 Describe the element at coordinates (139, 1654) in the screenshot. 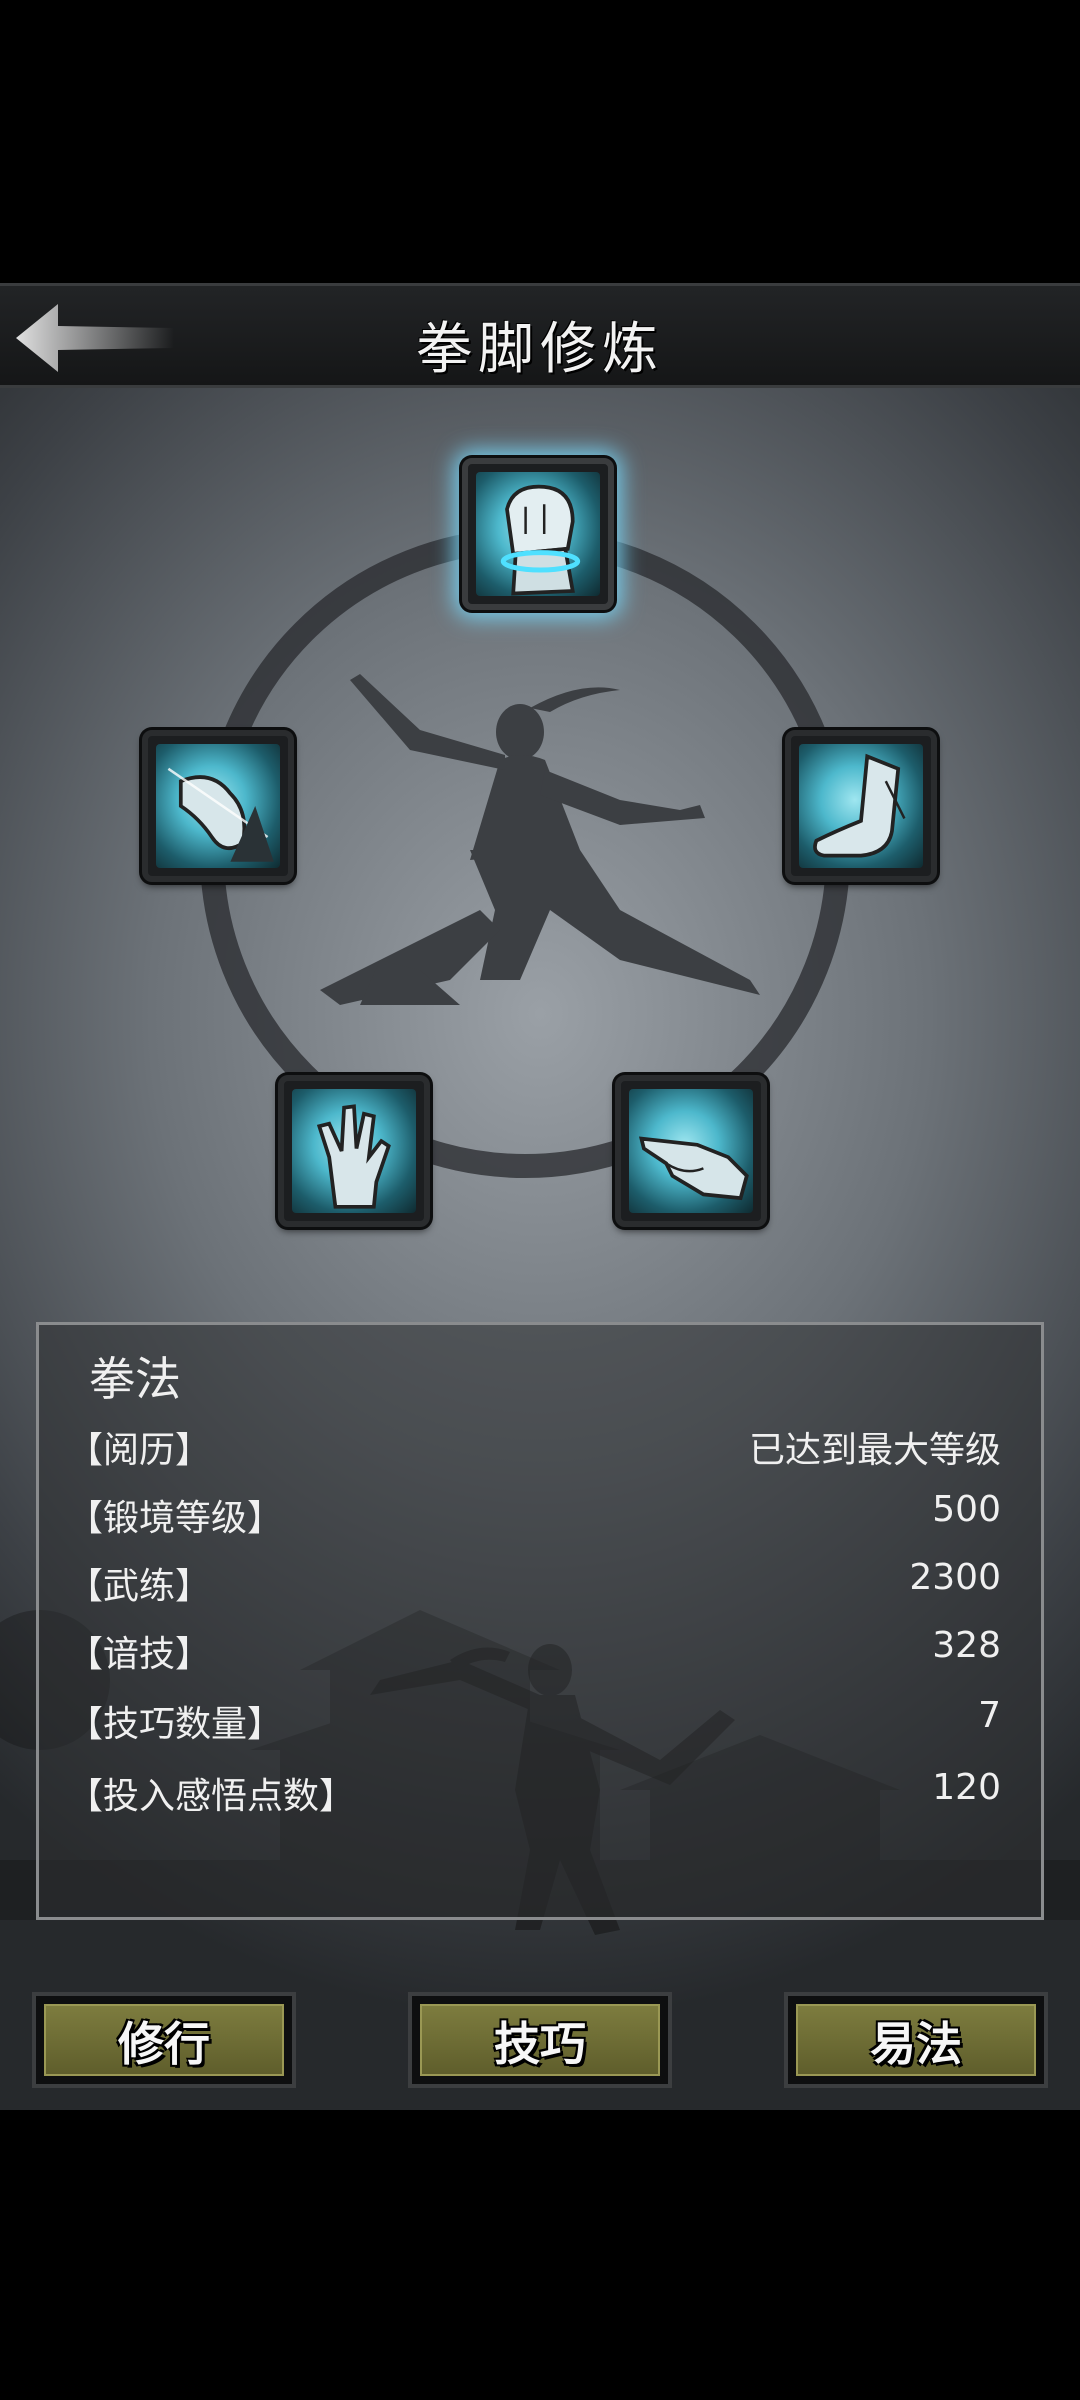

I see `stat-label: 【谙技】` at that location.